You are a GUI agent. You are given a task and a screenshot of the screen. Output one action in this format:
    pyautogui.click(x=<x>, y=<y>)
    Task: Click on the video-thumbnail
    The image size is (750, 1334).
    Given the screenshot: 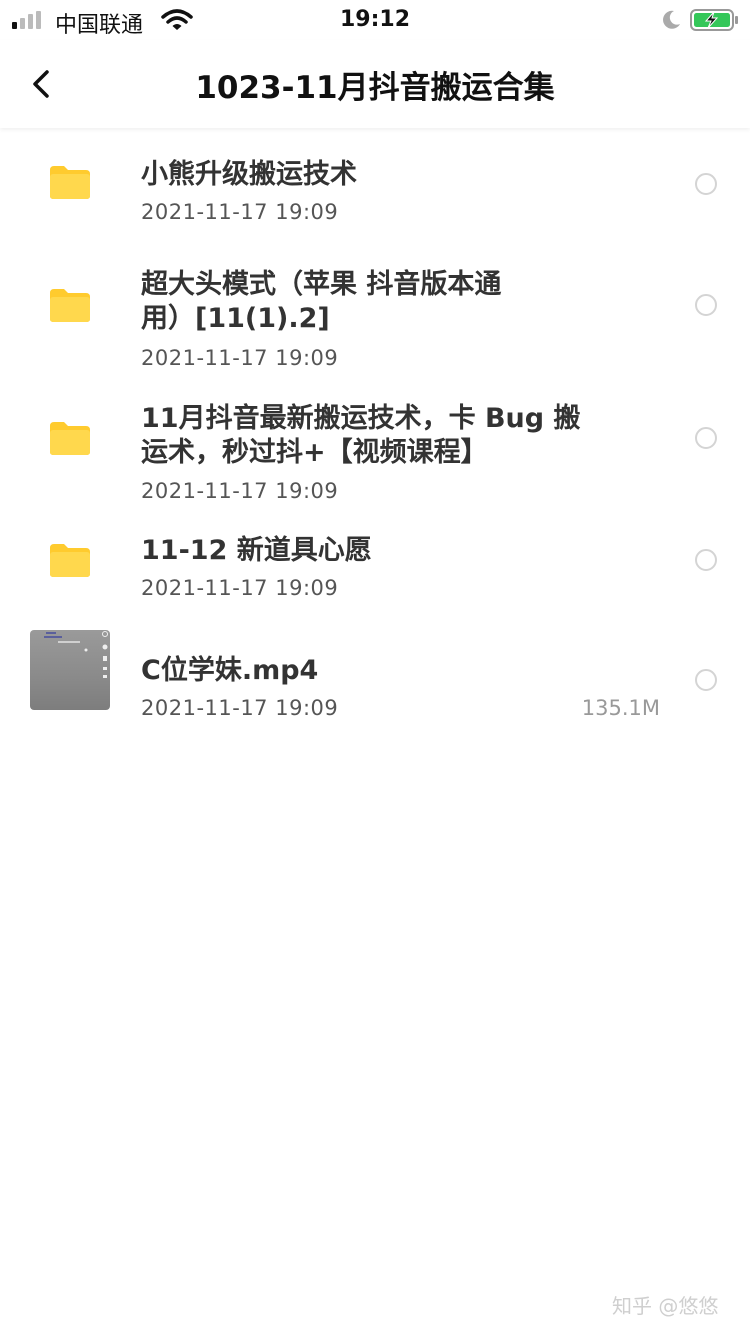 What is the action you would take?
    pyautogui.click(x=70, y=670)
    